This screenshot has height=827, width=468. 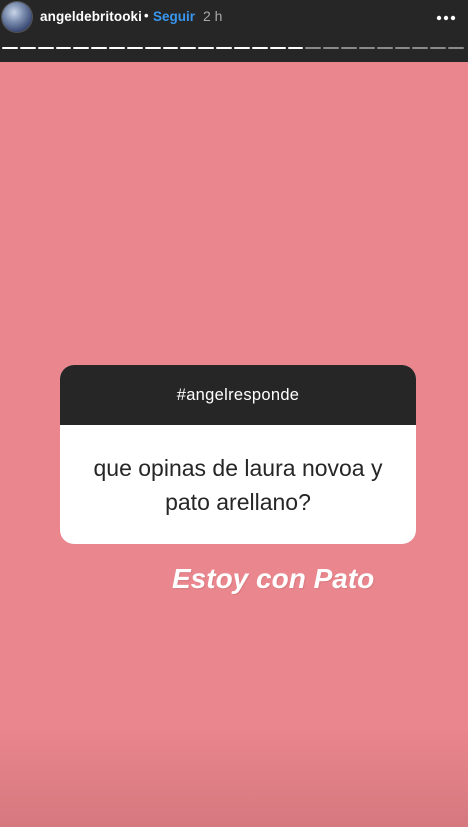 I want to click on story-progress-bar, so click(x=233, y=48).